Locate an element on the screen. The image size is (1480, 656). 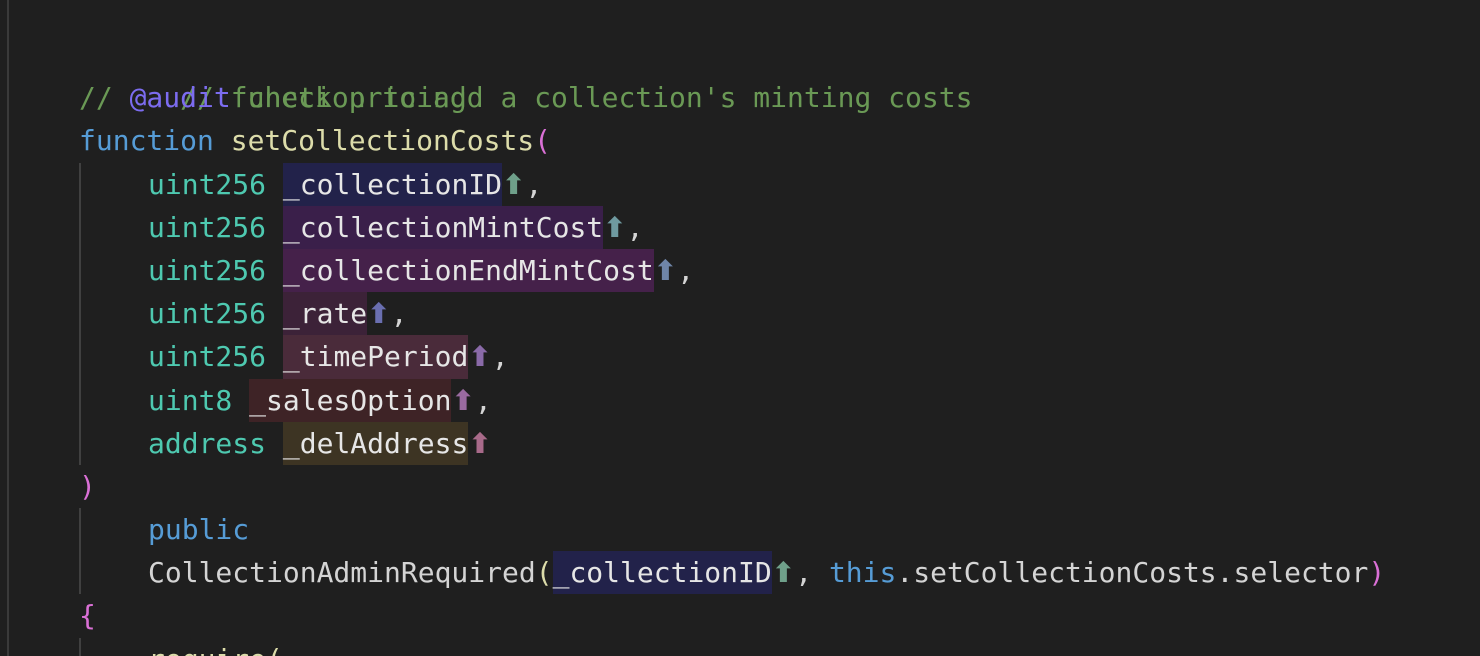
this-keyword: this is located at coordinates (862, 573).